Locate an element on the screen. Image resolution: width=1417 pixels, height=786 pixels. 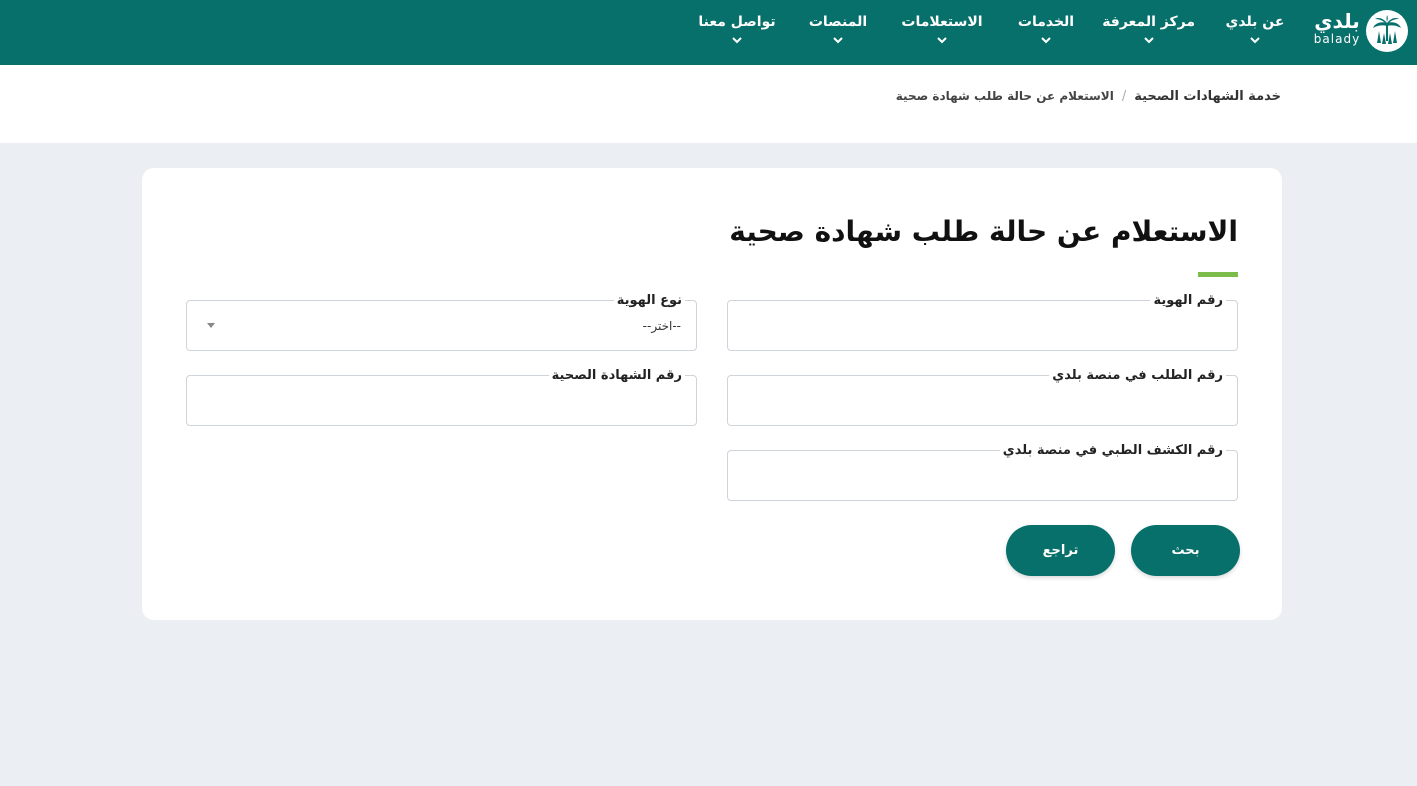
back-button: تراجع is located at coordinates (1060, 550).